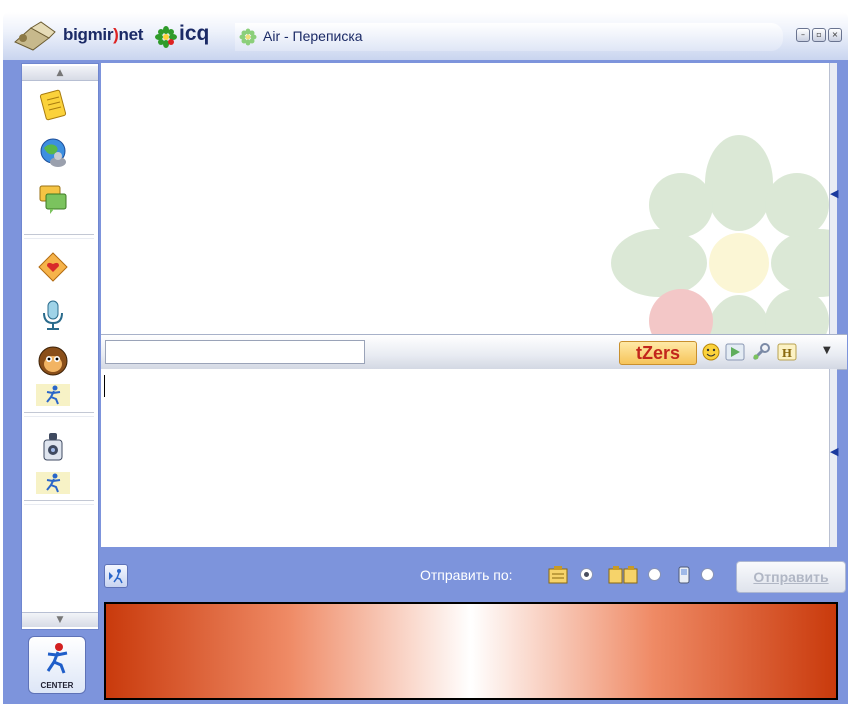 This screenshot has width=850, height=704. What do you see at coordinates (57, 685) in the screenshot?
I see `center-label: CENTER` at bounding box center [57, 685].